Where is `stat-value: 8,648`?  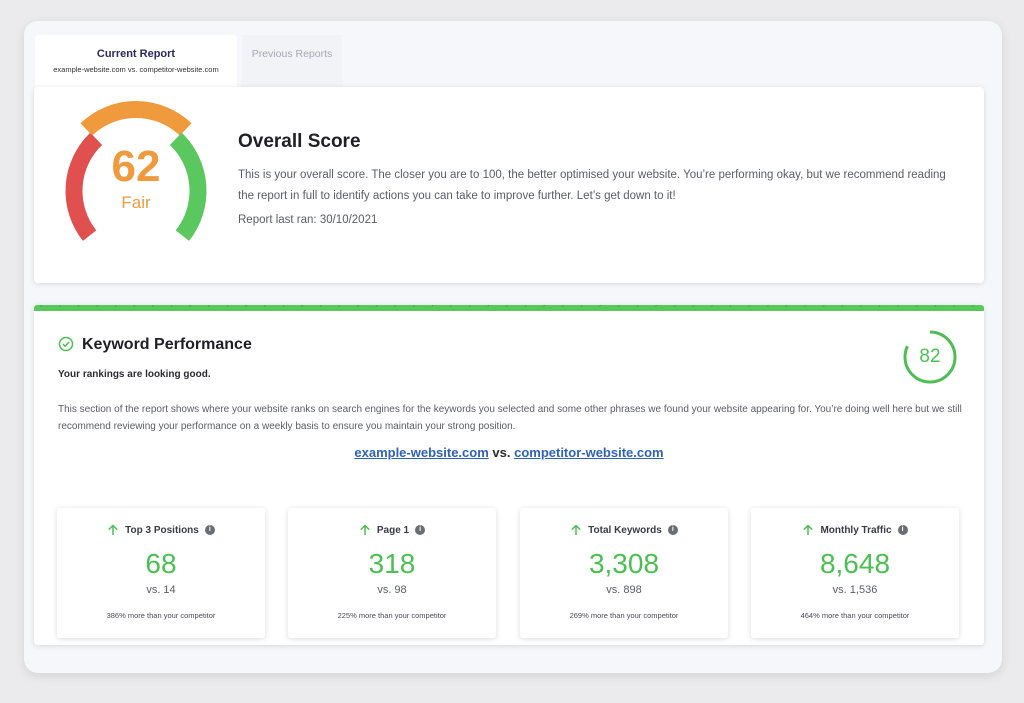 stat-value: 8,648 is located at coordinates (855, 563).